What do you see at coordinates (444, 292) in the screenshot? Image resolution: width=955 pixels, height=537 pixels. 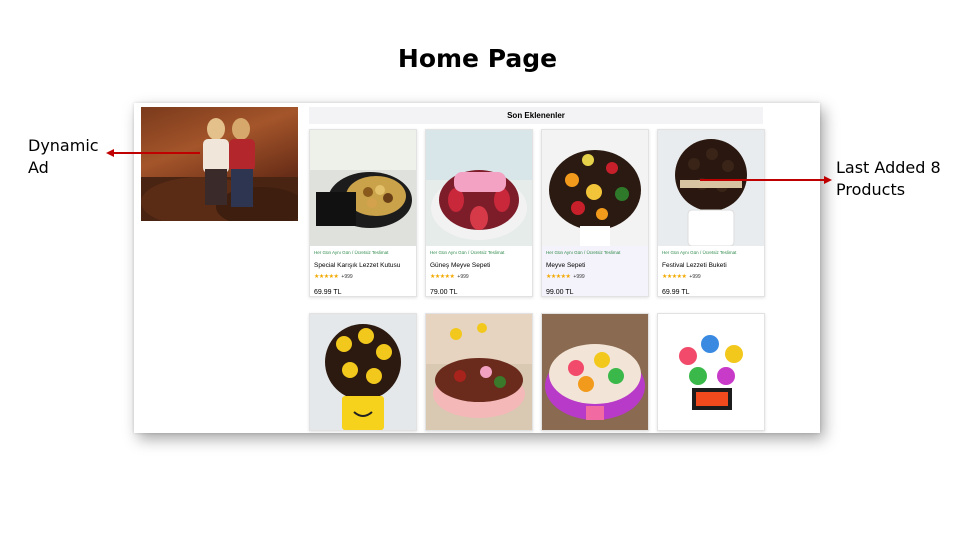 I see `product-price: 79.00 TL` at bounding box center [444, 292].